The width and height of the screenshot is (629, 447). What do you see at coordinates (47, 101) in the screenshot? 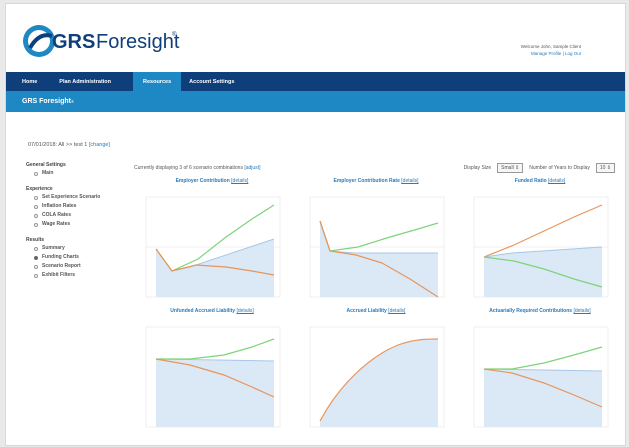
I see `section-title: GRS Foresight` at bounding box center [47, 101].